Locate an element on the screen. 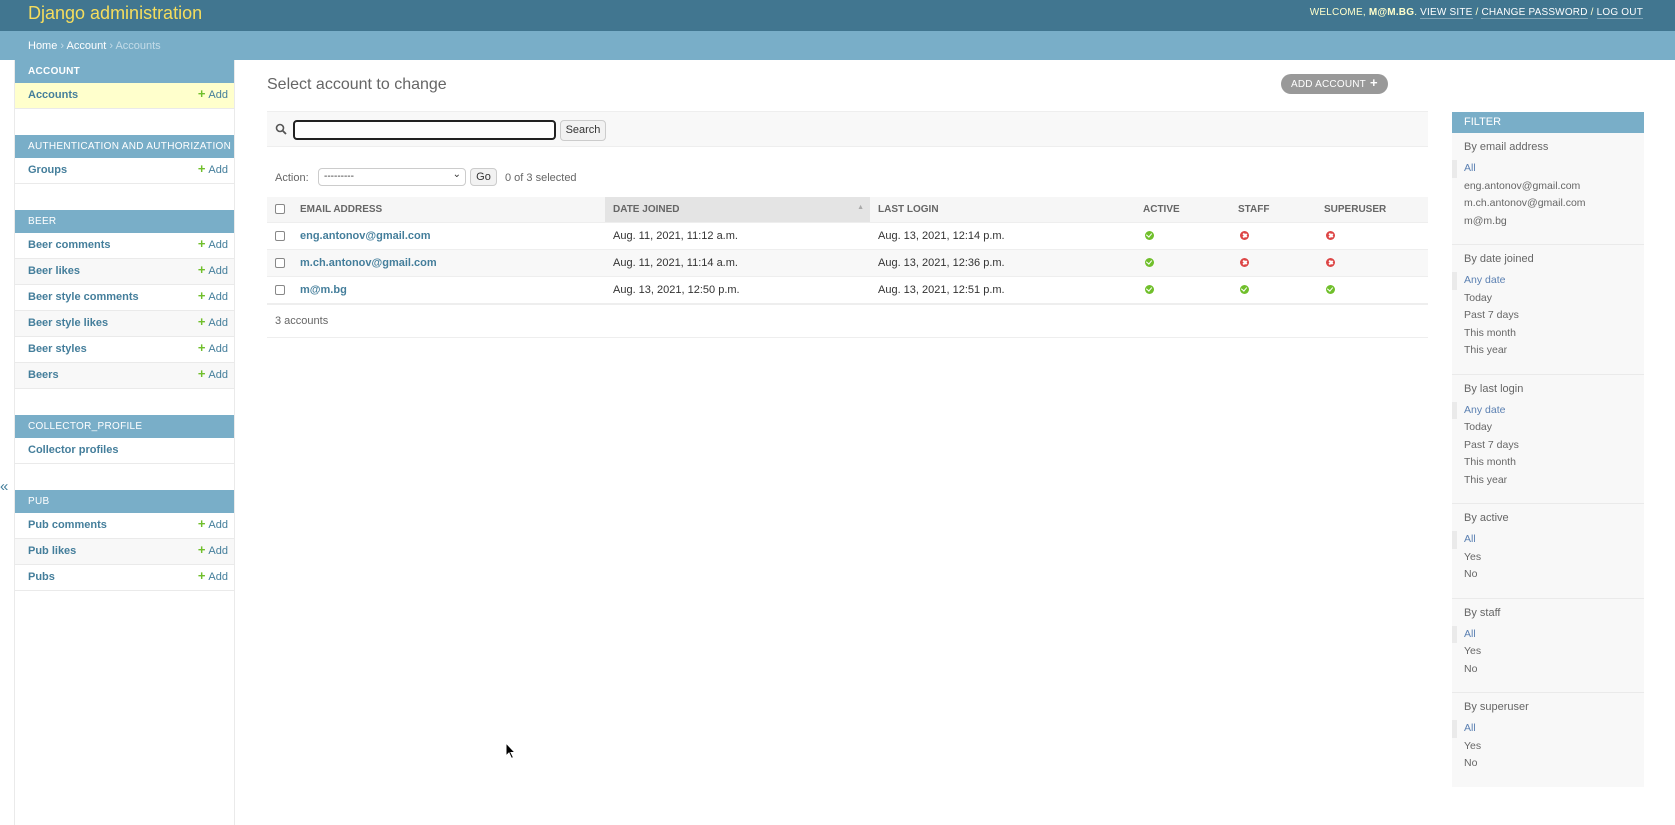 The height and width of the screenshot is (825, 1675). sidebar-item-link: Collector profiles is located at coordinates (73, 450).